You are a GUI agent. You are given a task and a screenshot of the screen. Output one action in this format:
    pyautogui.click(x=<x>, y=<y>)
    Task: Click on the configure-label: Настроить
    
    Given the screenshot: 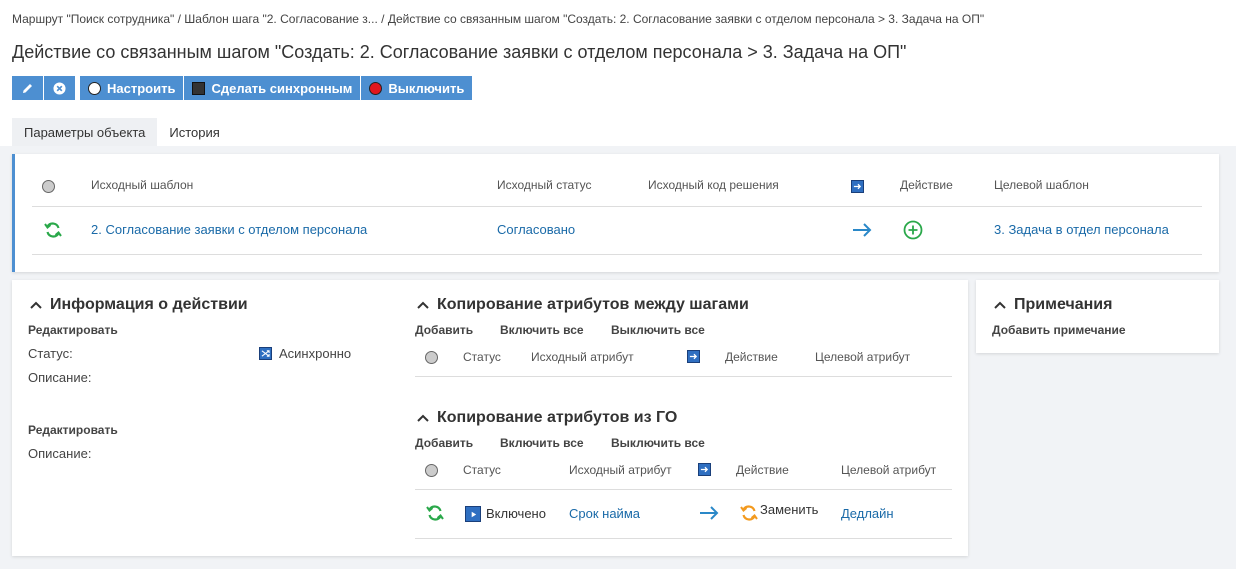 What is the action you would take?
    pyautogui.click(x=141, y=88)
    